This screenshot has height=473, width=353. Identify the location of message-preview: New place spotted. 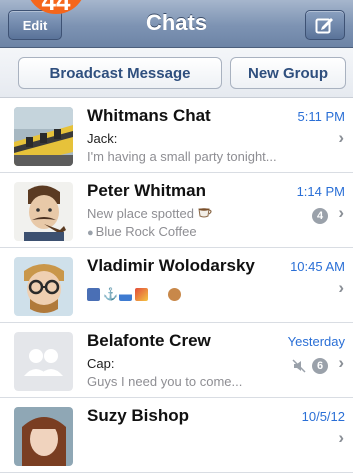
(149, 213).